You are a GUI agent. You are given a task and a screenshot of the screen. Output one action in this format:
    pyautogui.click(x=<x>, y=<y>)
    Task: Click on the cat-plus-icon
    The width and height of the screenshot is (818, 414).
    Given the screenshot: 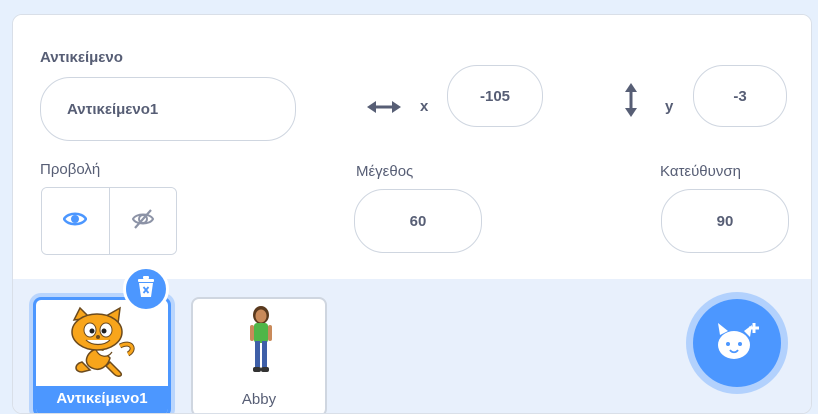 What is the action you would take?
    pyautogui.click(x=737, y=343)
    